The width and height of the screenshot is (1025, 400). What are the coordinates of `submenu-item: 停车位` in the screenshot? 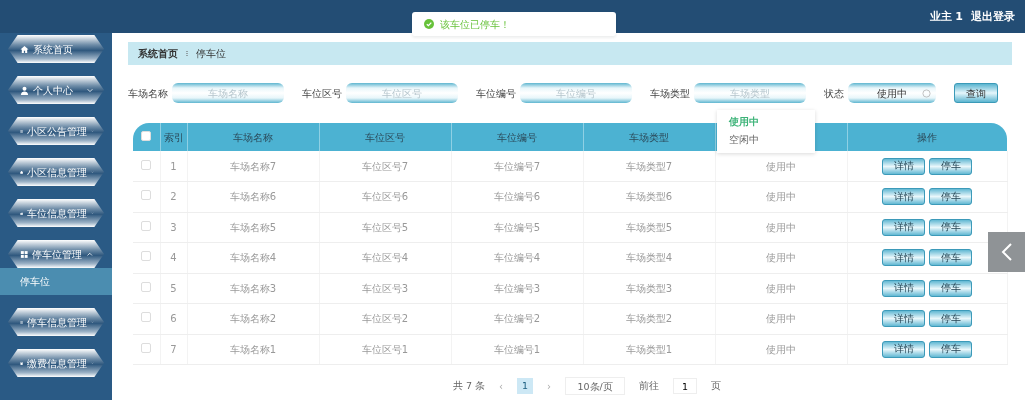 It's located at (56, 281).